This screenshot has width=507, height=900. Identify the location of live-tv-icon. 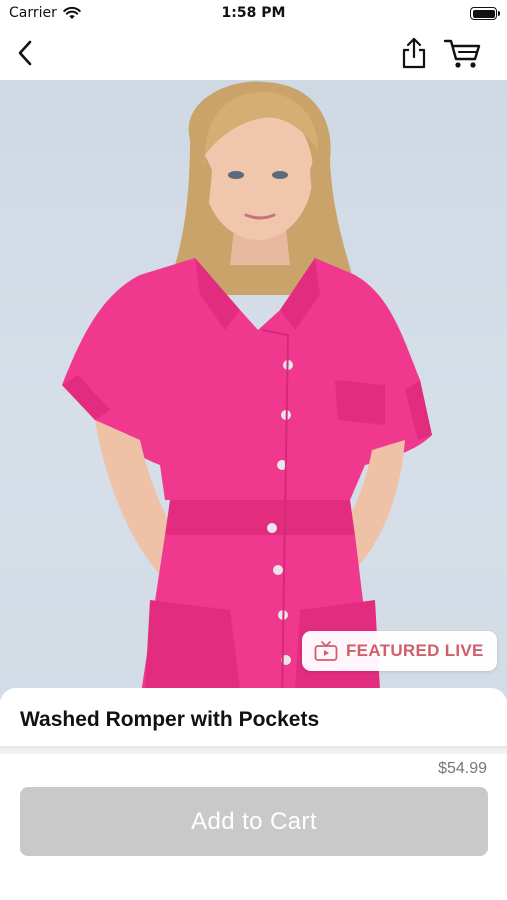
(326, 651).